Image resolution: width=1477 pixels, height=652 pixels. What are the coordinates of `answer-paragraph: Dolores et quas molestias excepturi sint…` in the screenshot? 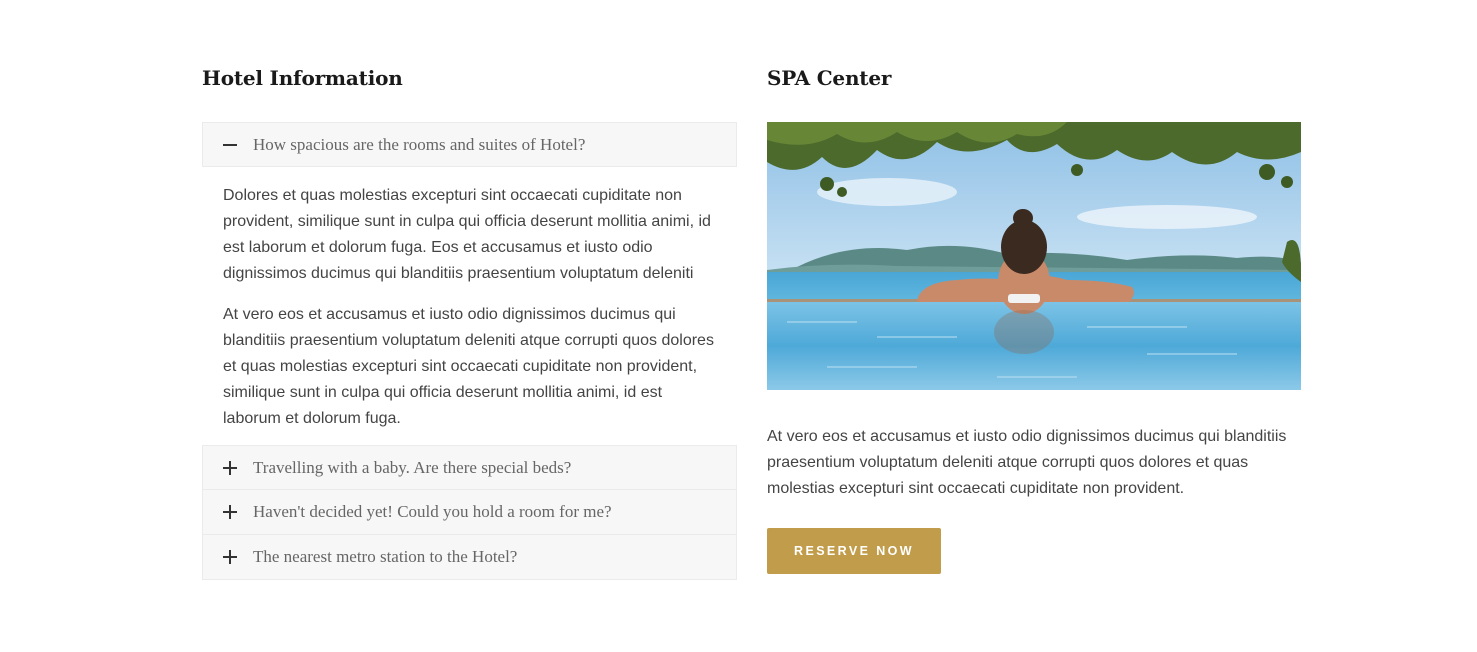 It's located at (467, 234).